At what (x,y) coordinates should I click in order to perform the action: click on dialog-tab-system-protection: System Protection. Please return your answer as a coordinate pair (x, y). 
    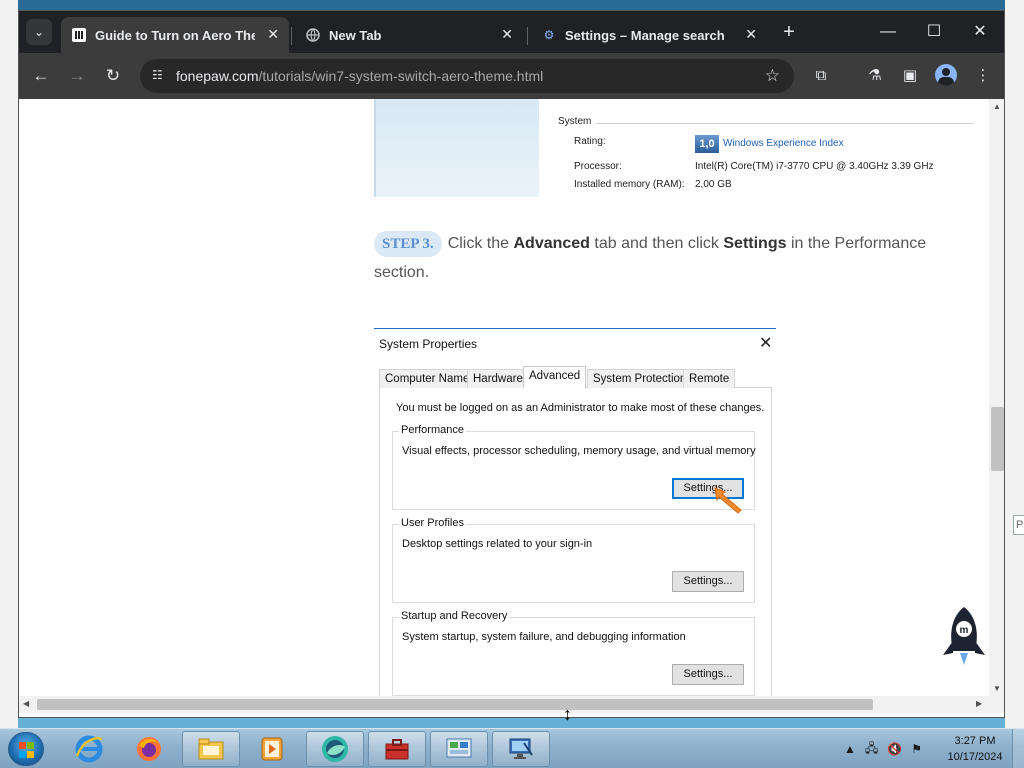
    Looking at the image, I should click on (640, 378).